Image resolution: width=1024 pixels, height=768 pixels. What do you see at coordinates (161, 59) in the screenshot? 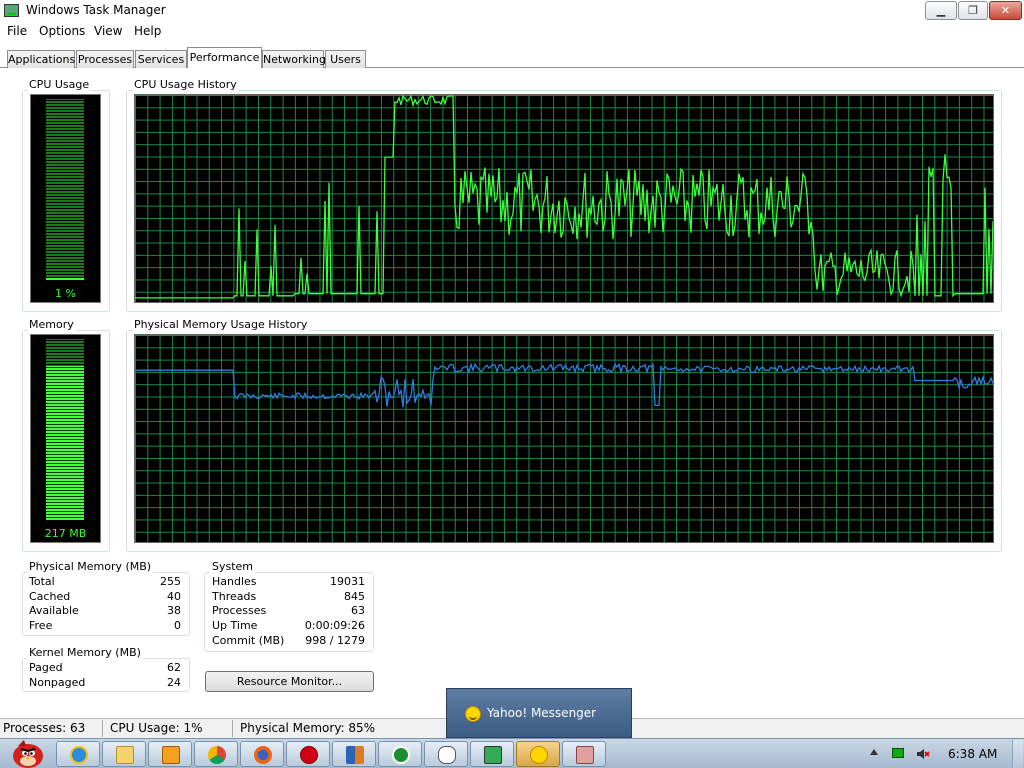
I see `tab-services: Services` at bounding box center [161, 59].